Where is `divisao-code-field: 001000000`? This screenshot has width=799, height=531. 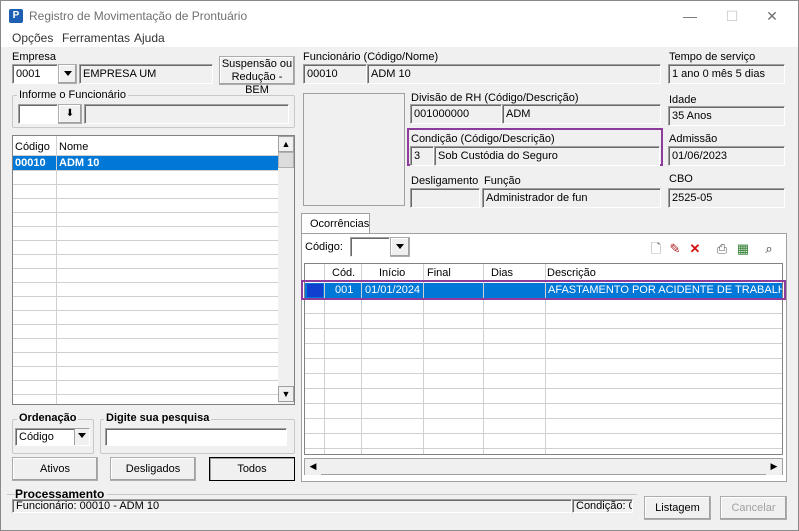 divisao-code-field: 001000000 is located at coordinates (456, 114).